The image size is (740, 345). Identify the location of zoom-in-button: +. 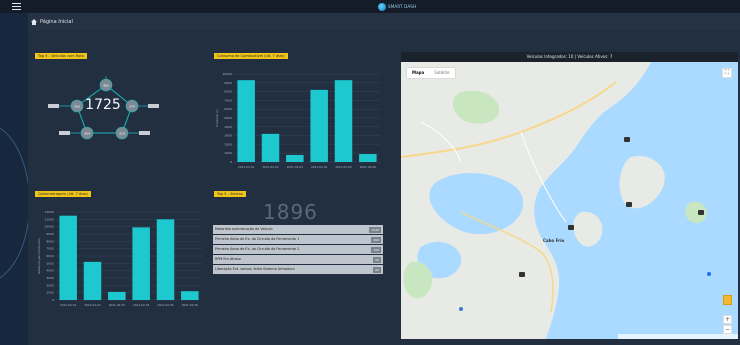
(727, 319).